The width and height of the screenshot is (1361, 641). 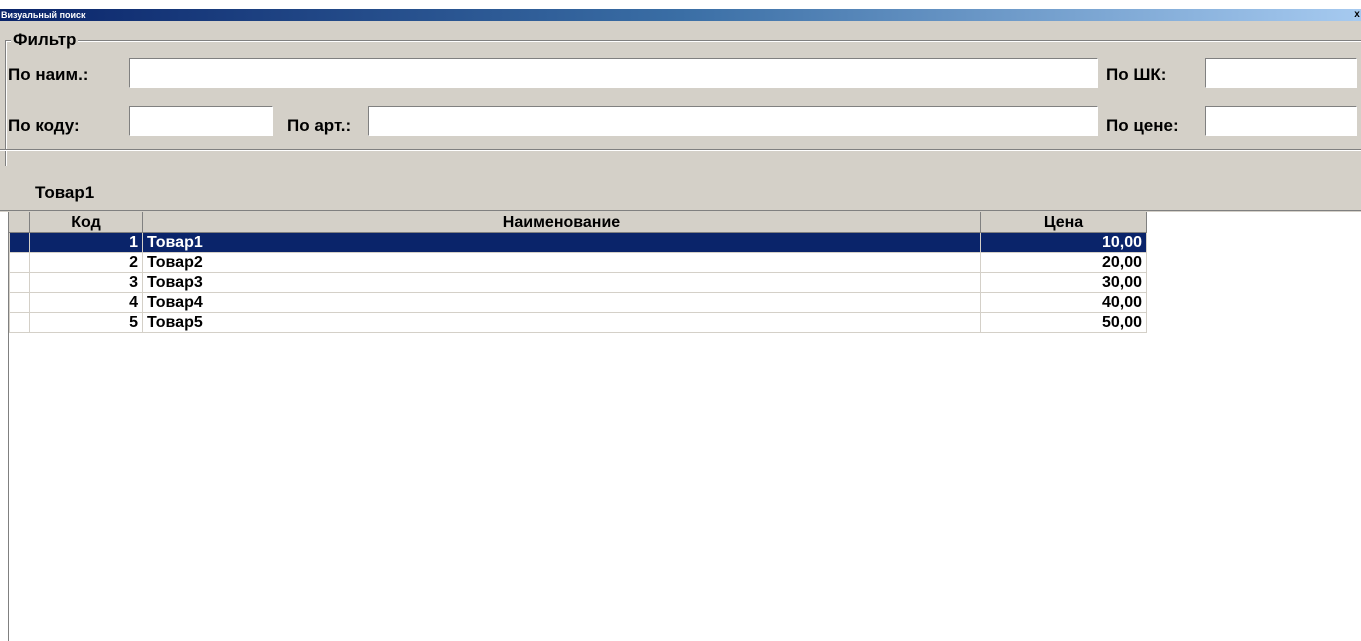 What do you see at coordinates (561, 302) in the screenshot?
I see `cell-name: Товар4` at bounding box center [561, 302].